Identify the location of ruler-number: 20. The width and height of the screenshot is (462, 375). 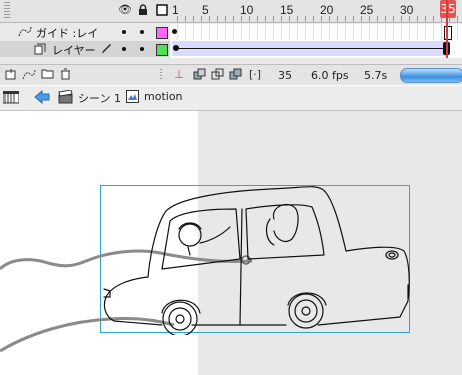
(327, 10).